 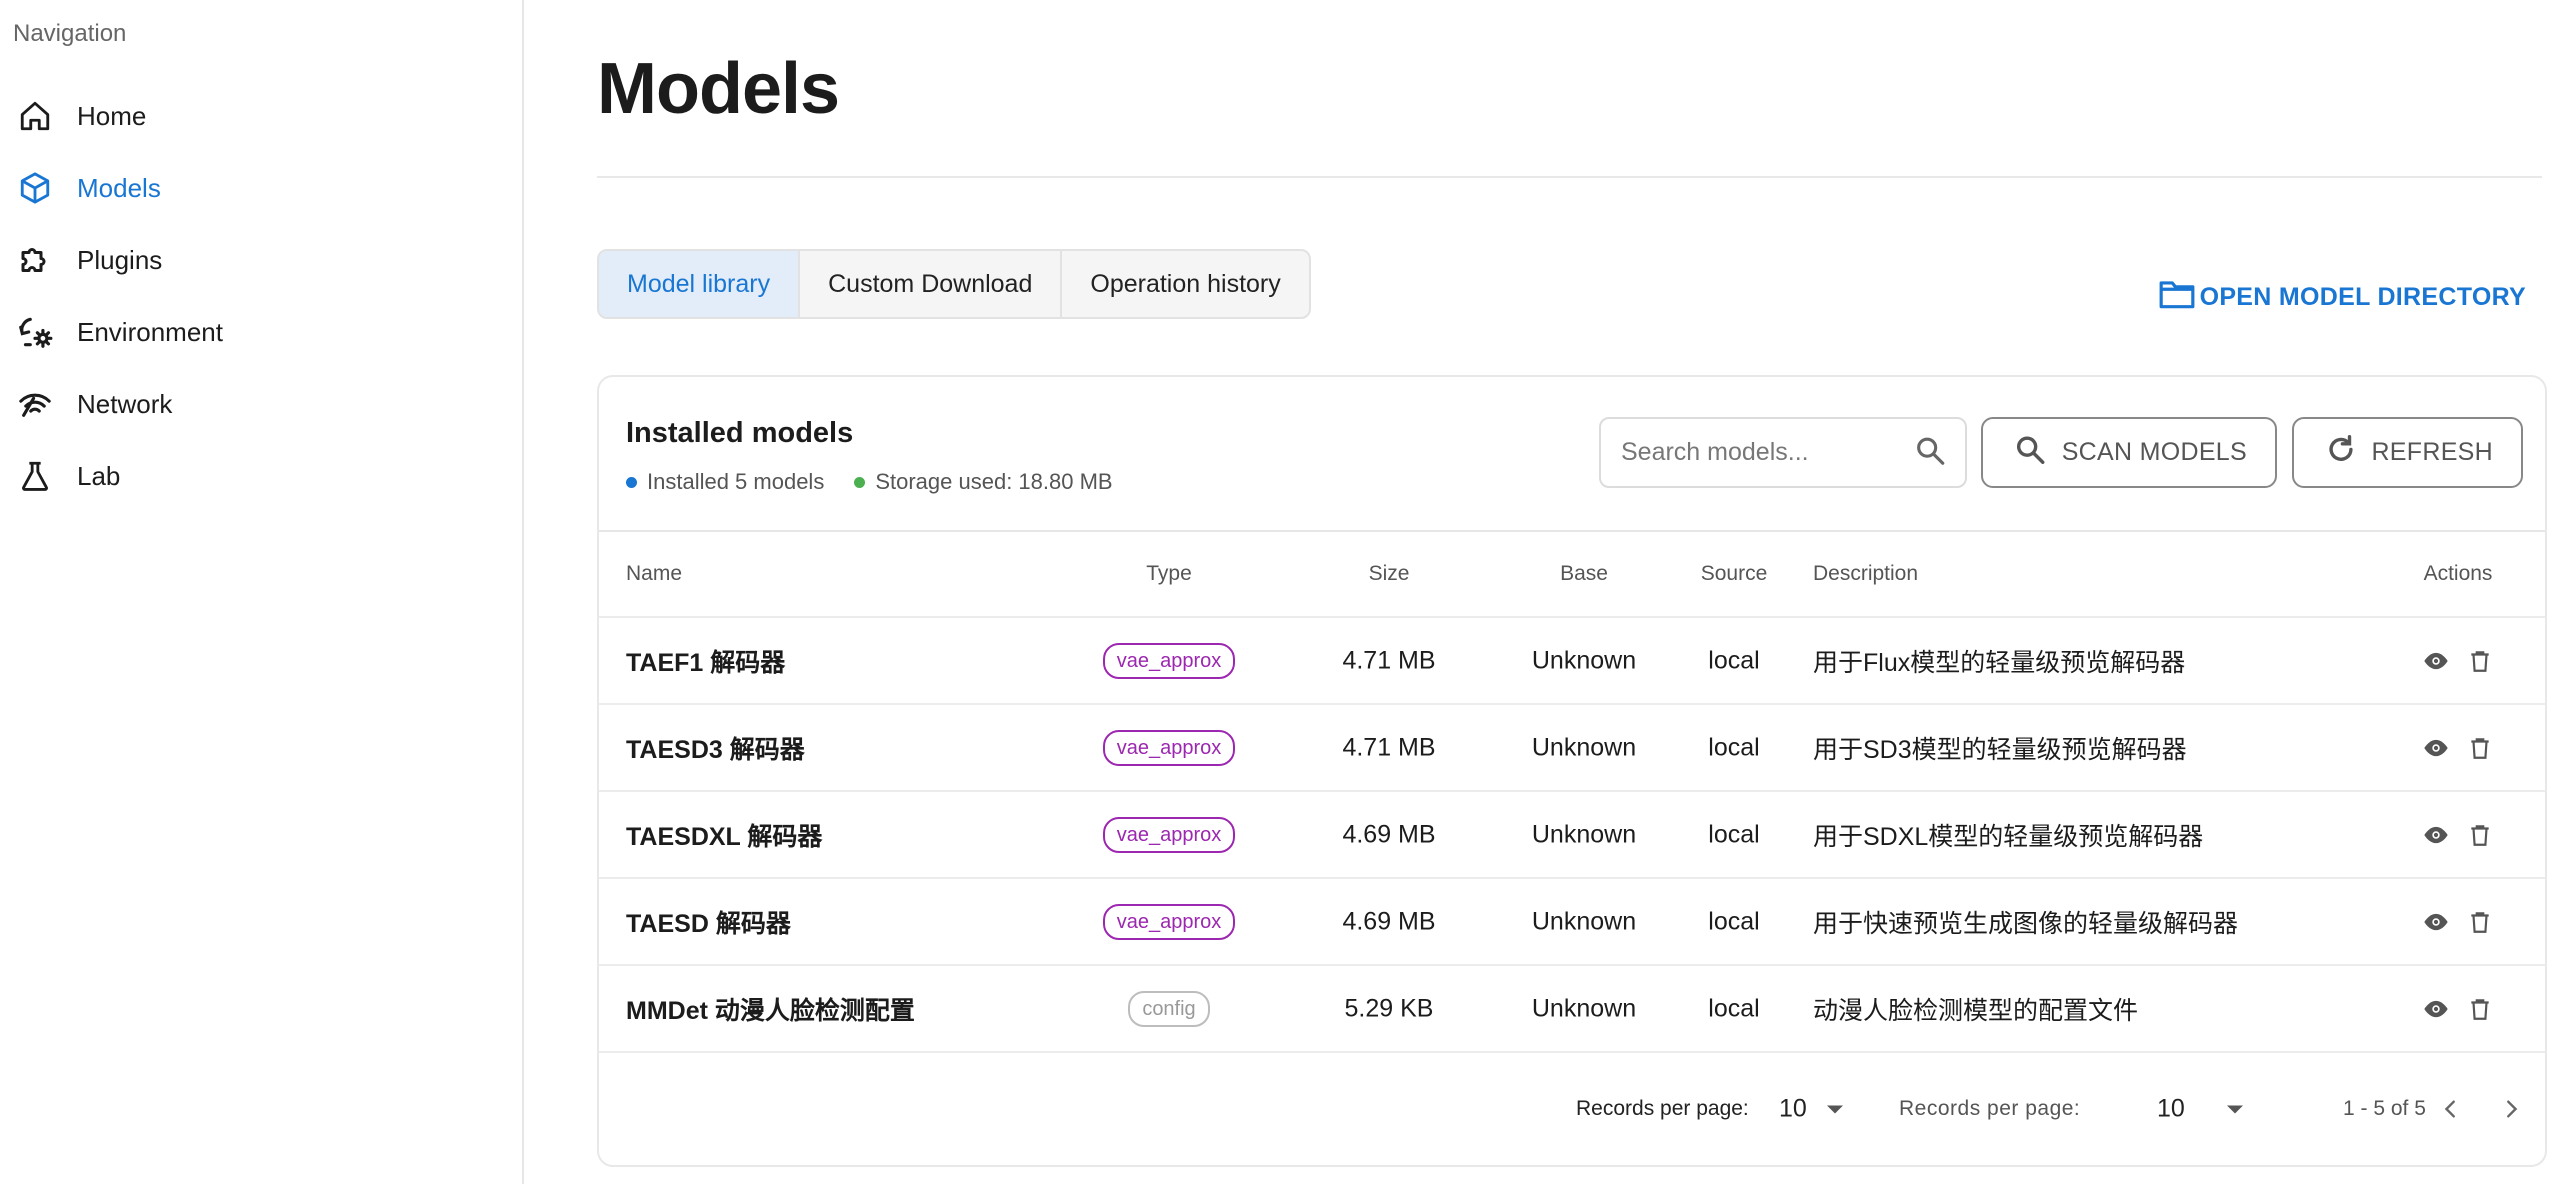 I want to click on refresh-icon, so click(x=2341, y=452).